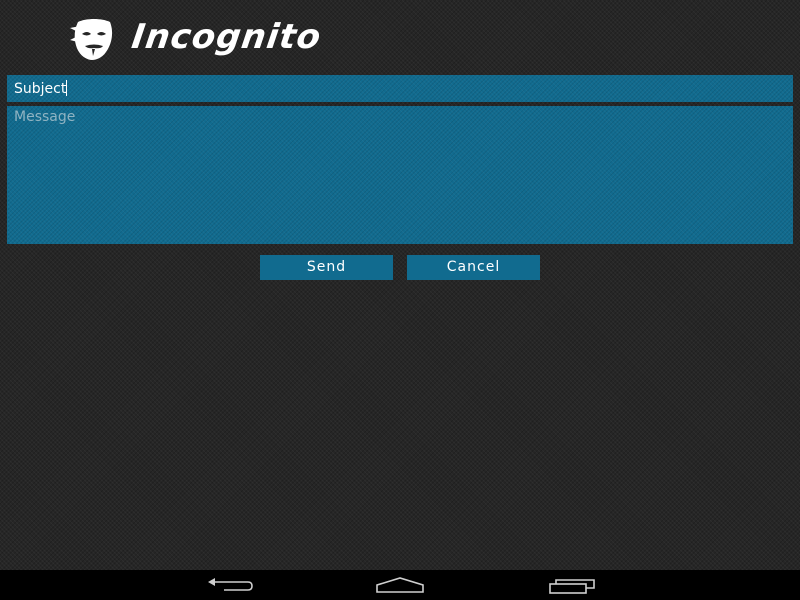 This screenshot has width=800, height=600. What do you see at coordinates (573, 585) in the screenshot?
I see `recent-apps-icon` at bounding box center [573, 585].